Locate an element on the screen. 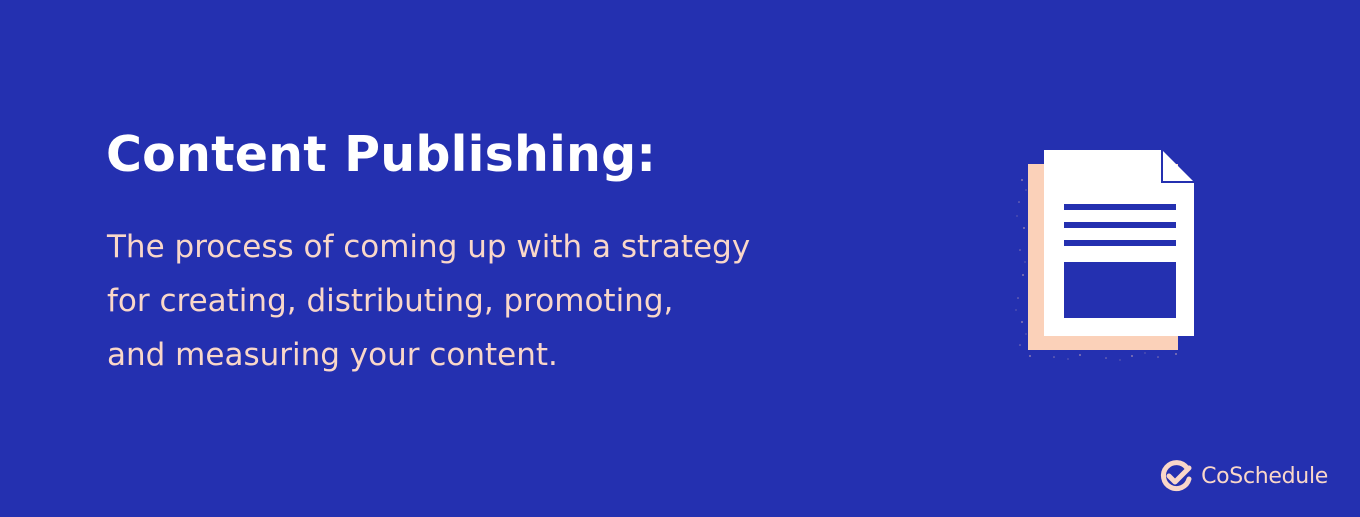  definition-line: and measuring your content. is located at coordinates (332, 355).